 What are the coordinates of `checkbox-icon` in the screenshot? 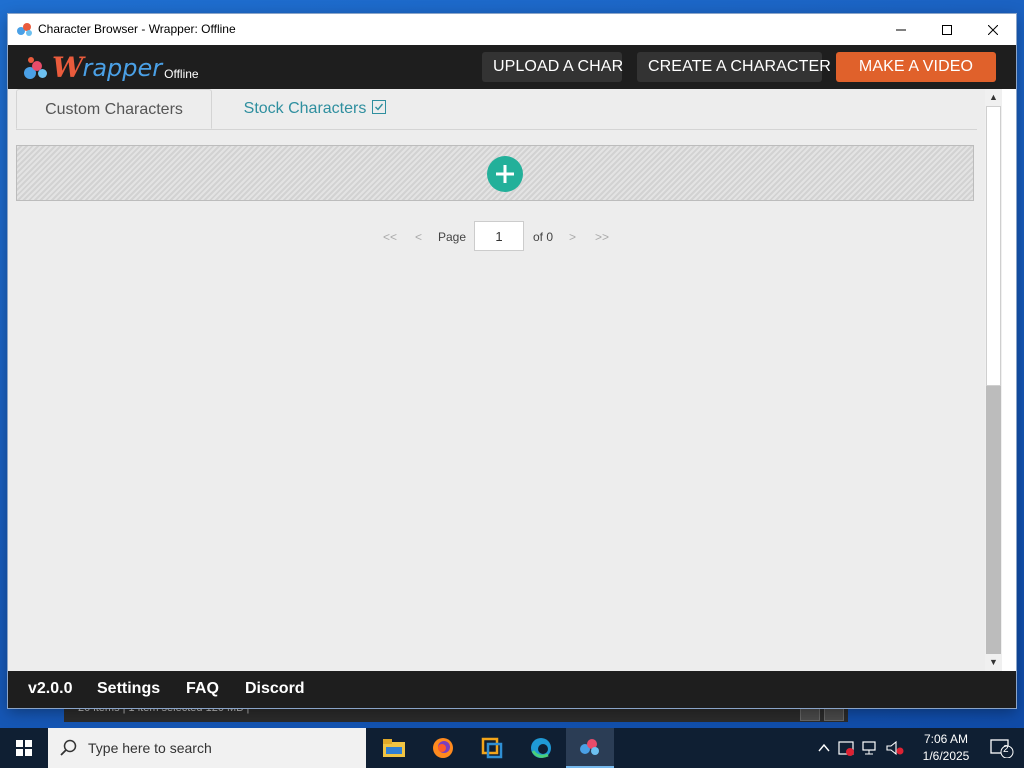 It's located at (379, 107).